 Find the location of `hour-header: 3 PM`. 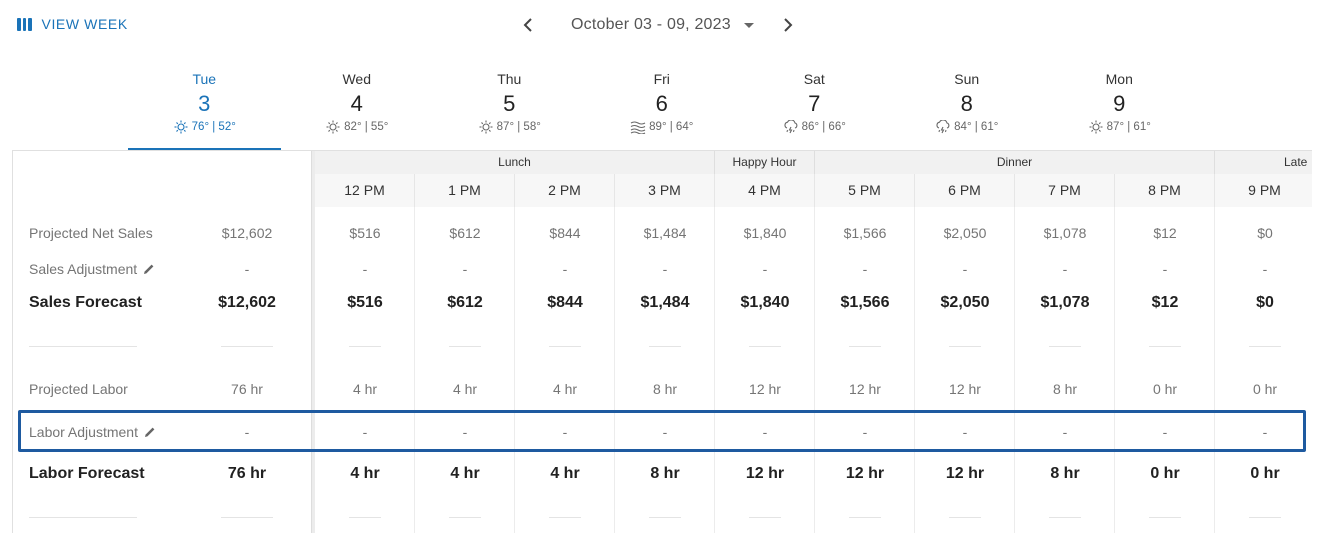

hour-header: 3 PM is located at coordinates (665, 190).